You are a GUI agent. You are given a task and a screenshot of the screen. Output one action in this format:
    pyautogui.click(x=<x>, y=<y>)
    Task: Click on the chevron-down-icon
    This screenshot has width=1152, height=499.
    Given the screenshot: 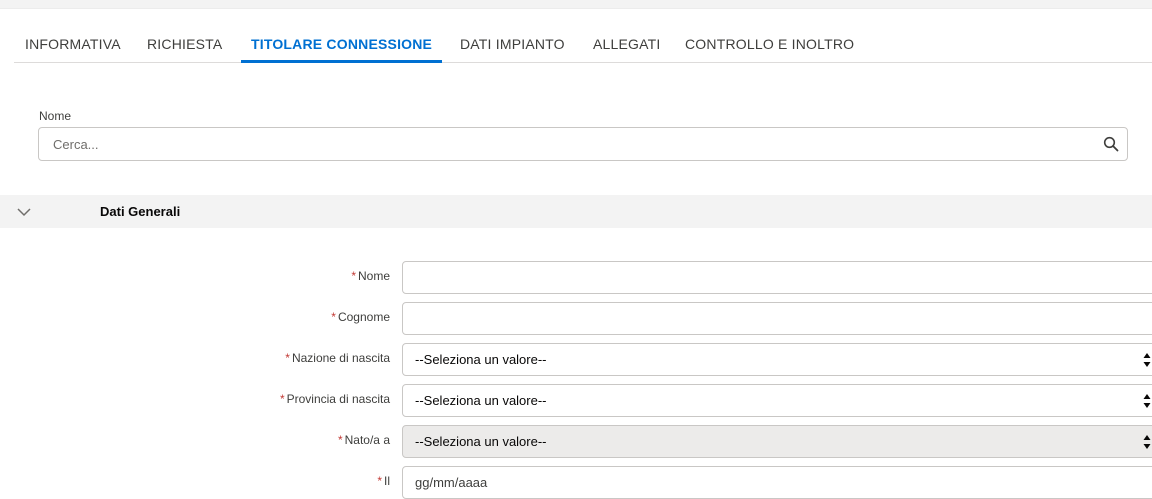 What is the action you would take?
    pyautogui.click(x=24, y=212)
    